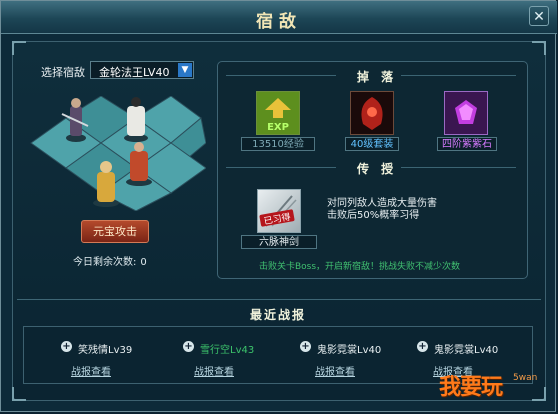  Describe the element at coordinates (373, 215) in the screenshot. I see `skill-desc-line: 击败后50%概率习得` at that location.